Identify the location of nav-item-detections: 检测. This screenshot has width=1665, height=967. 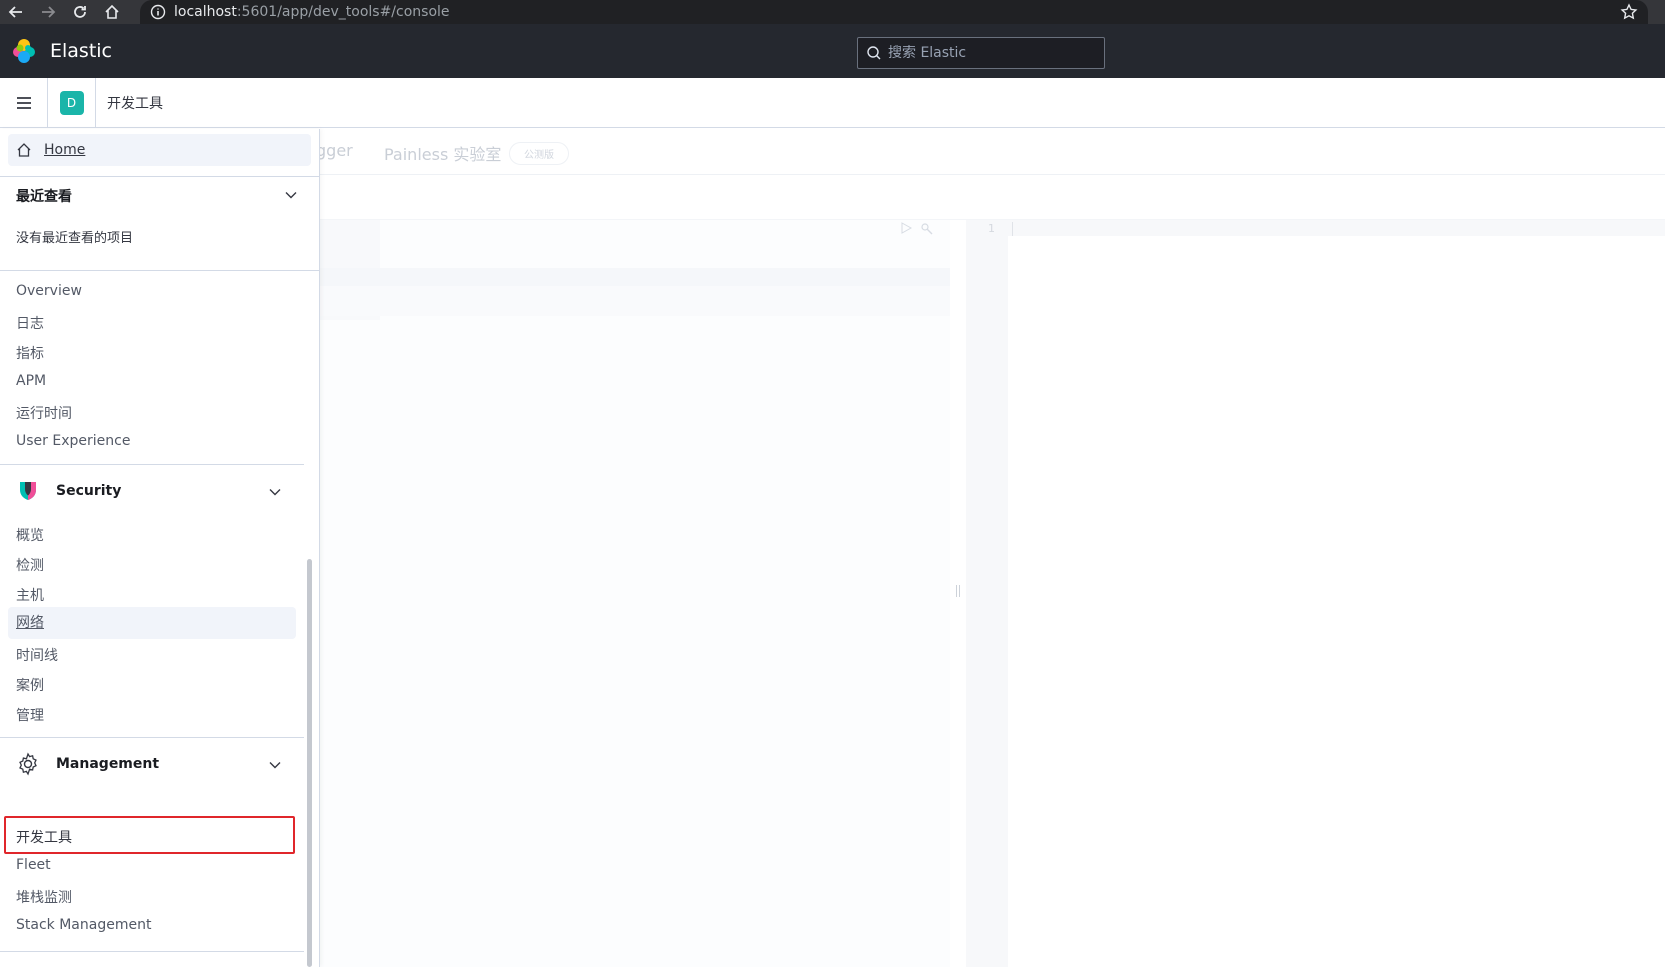
(30, 565).